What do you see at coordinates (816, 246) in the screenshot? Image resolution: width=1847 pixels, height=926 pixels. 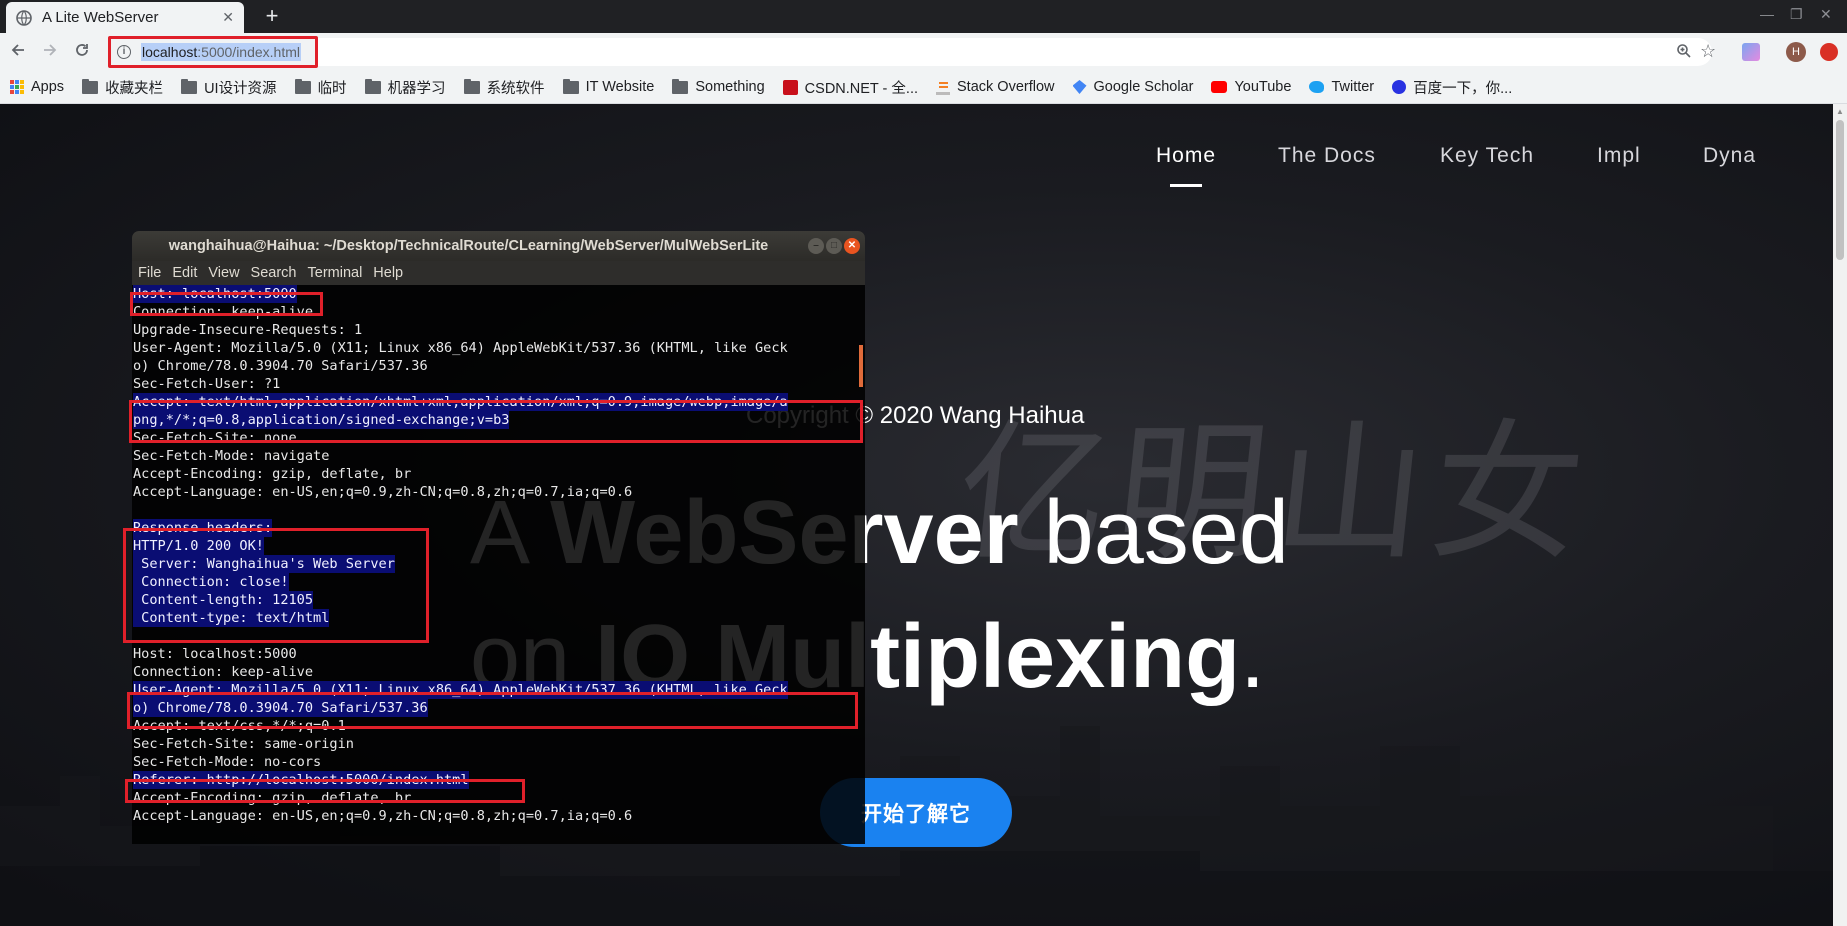 I see `terminal-minimize-icon: –` at bounding box center [816, 246].